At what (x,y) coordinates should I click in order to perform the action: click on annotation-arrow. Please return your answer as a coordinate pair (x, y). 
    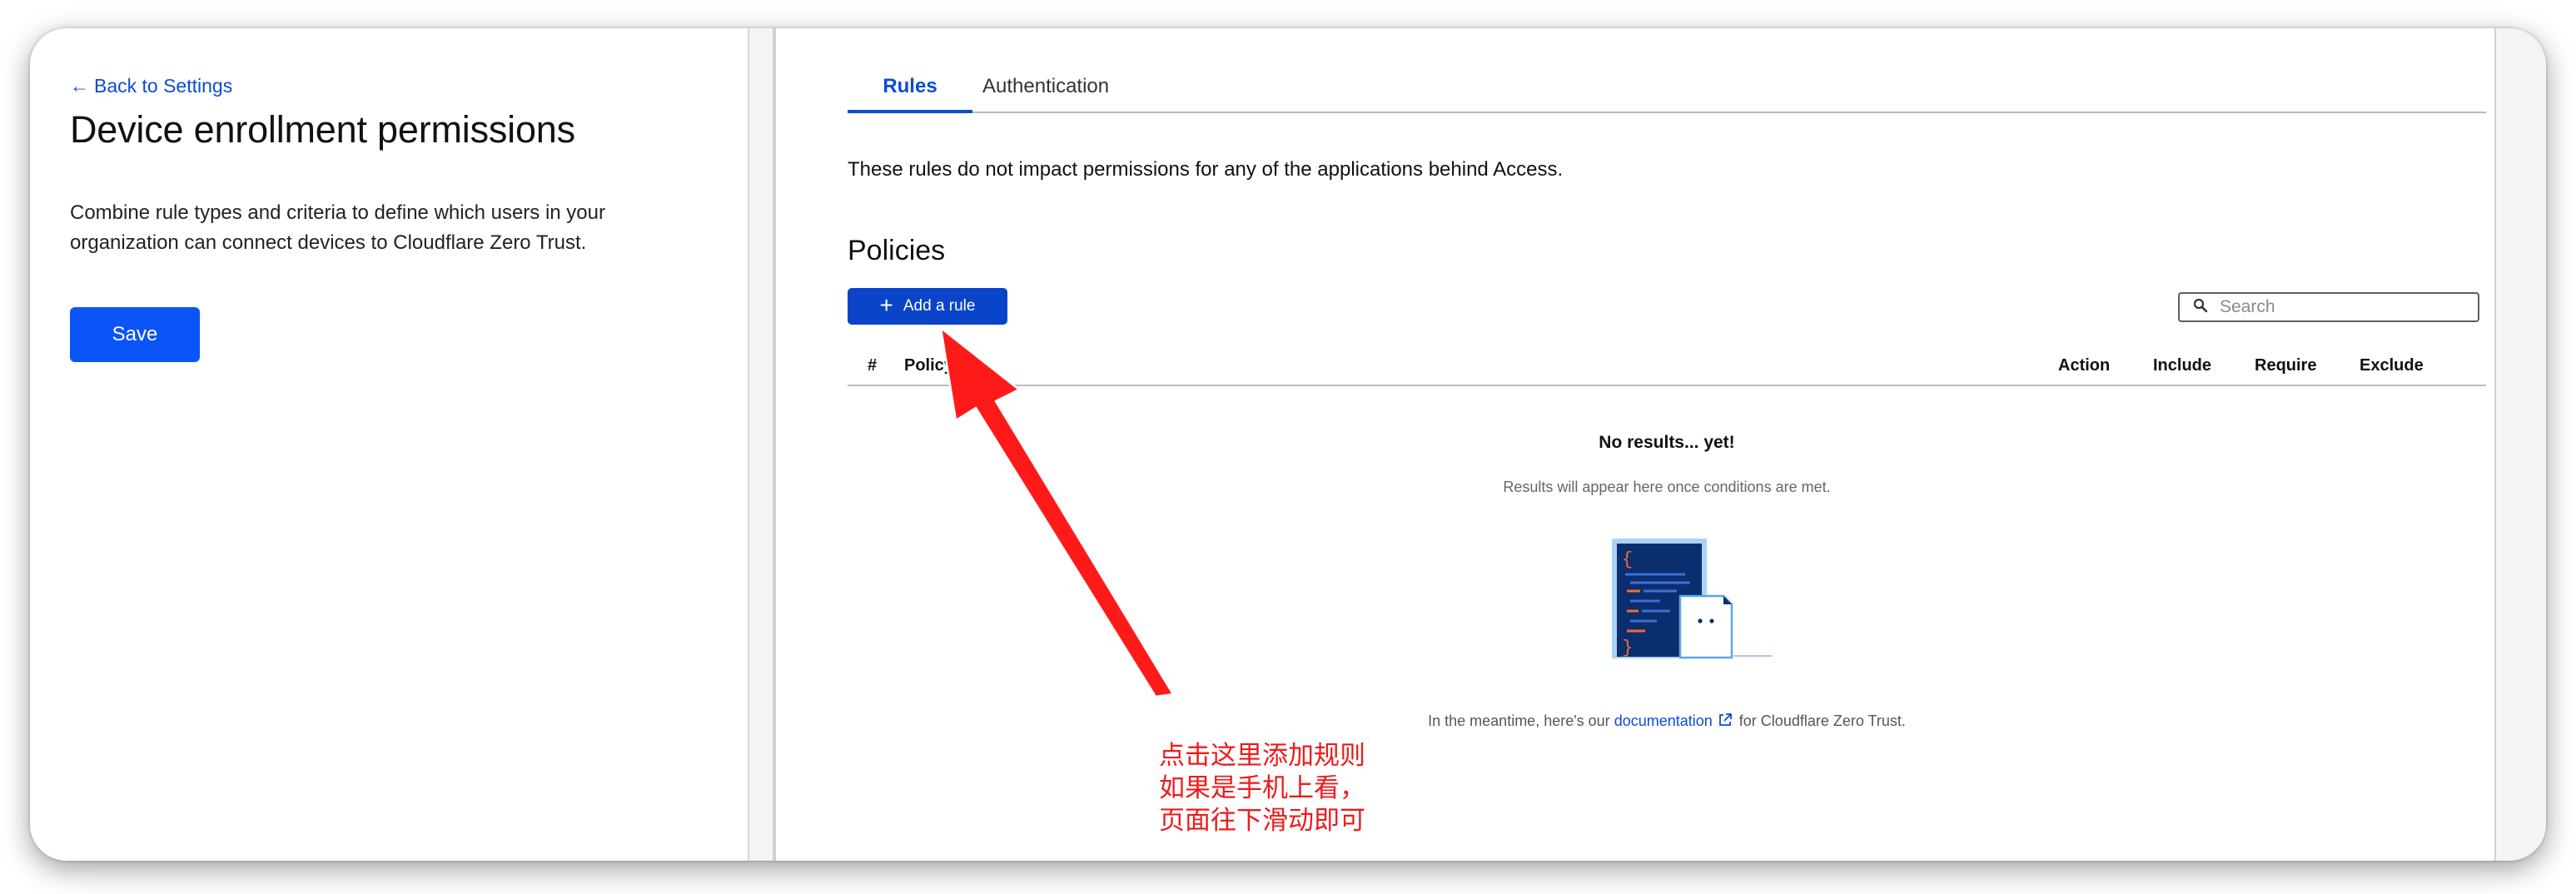
    Looking at the image, I should click on (1057, 512).